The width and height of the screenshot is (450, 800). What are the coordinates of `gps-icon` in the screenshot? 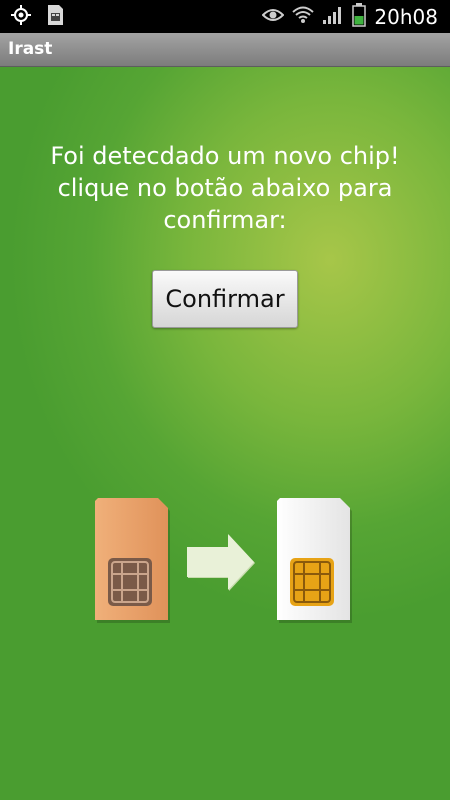 It's located at (21, 17).